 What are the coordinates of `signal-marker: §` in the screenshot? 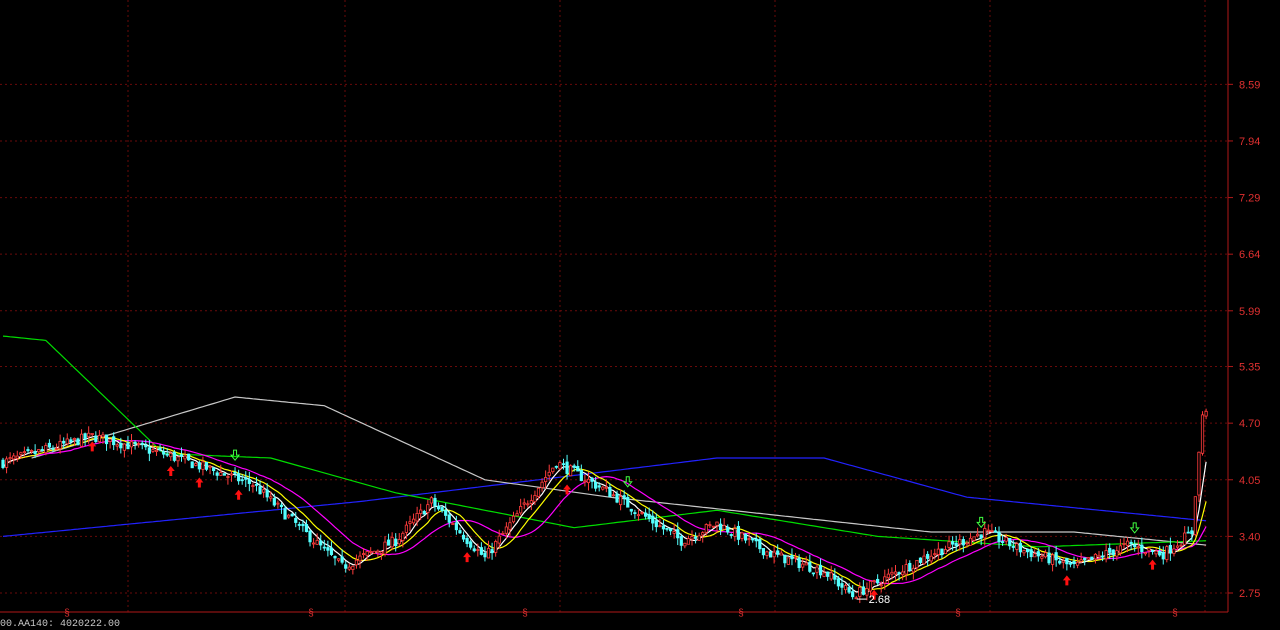 It's located at (958, 613).